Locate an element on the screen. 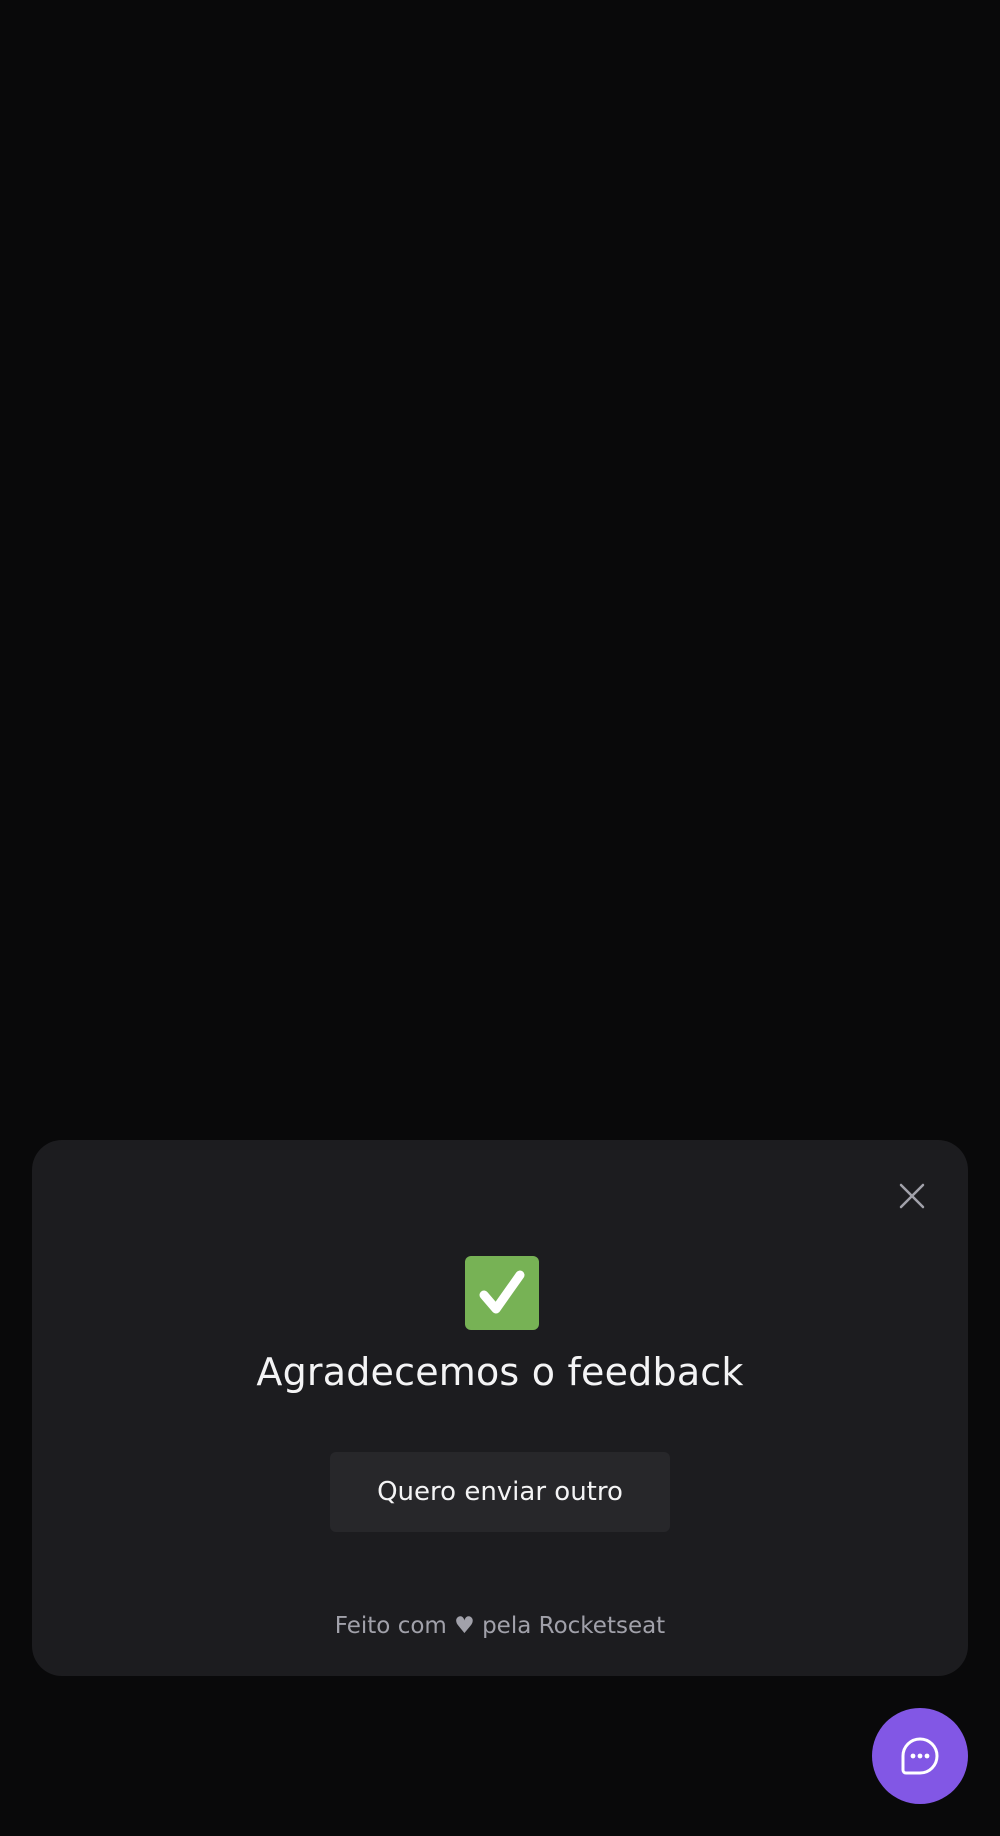 Image resolution: width=1000 pixels, height=1836 pixels. success-title: Agradecemos o feedback is located at coordinates (500, 1372).